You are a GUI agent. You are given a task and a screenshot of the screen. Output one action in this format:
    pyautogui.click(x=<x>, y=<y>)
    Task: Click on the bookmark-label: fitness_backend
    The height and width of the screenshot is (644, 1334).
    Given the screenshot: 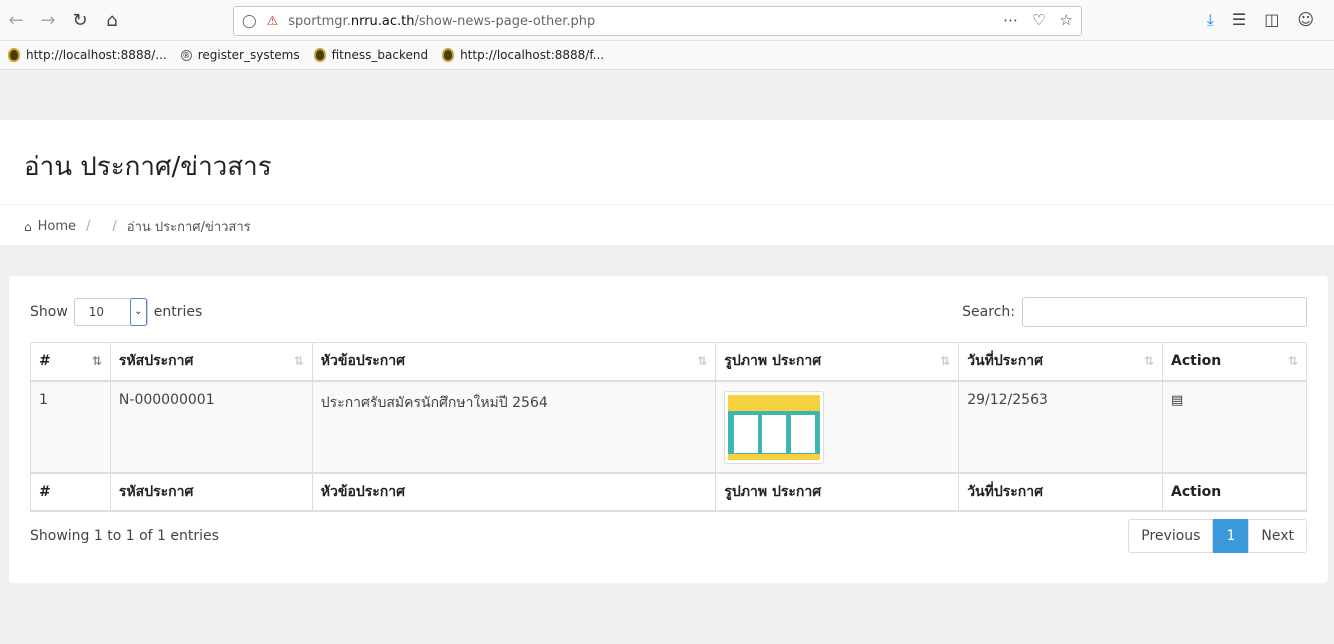 What is the action you would take?
    pyautogui.click(x=380, y=55)
    